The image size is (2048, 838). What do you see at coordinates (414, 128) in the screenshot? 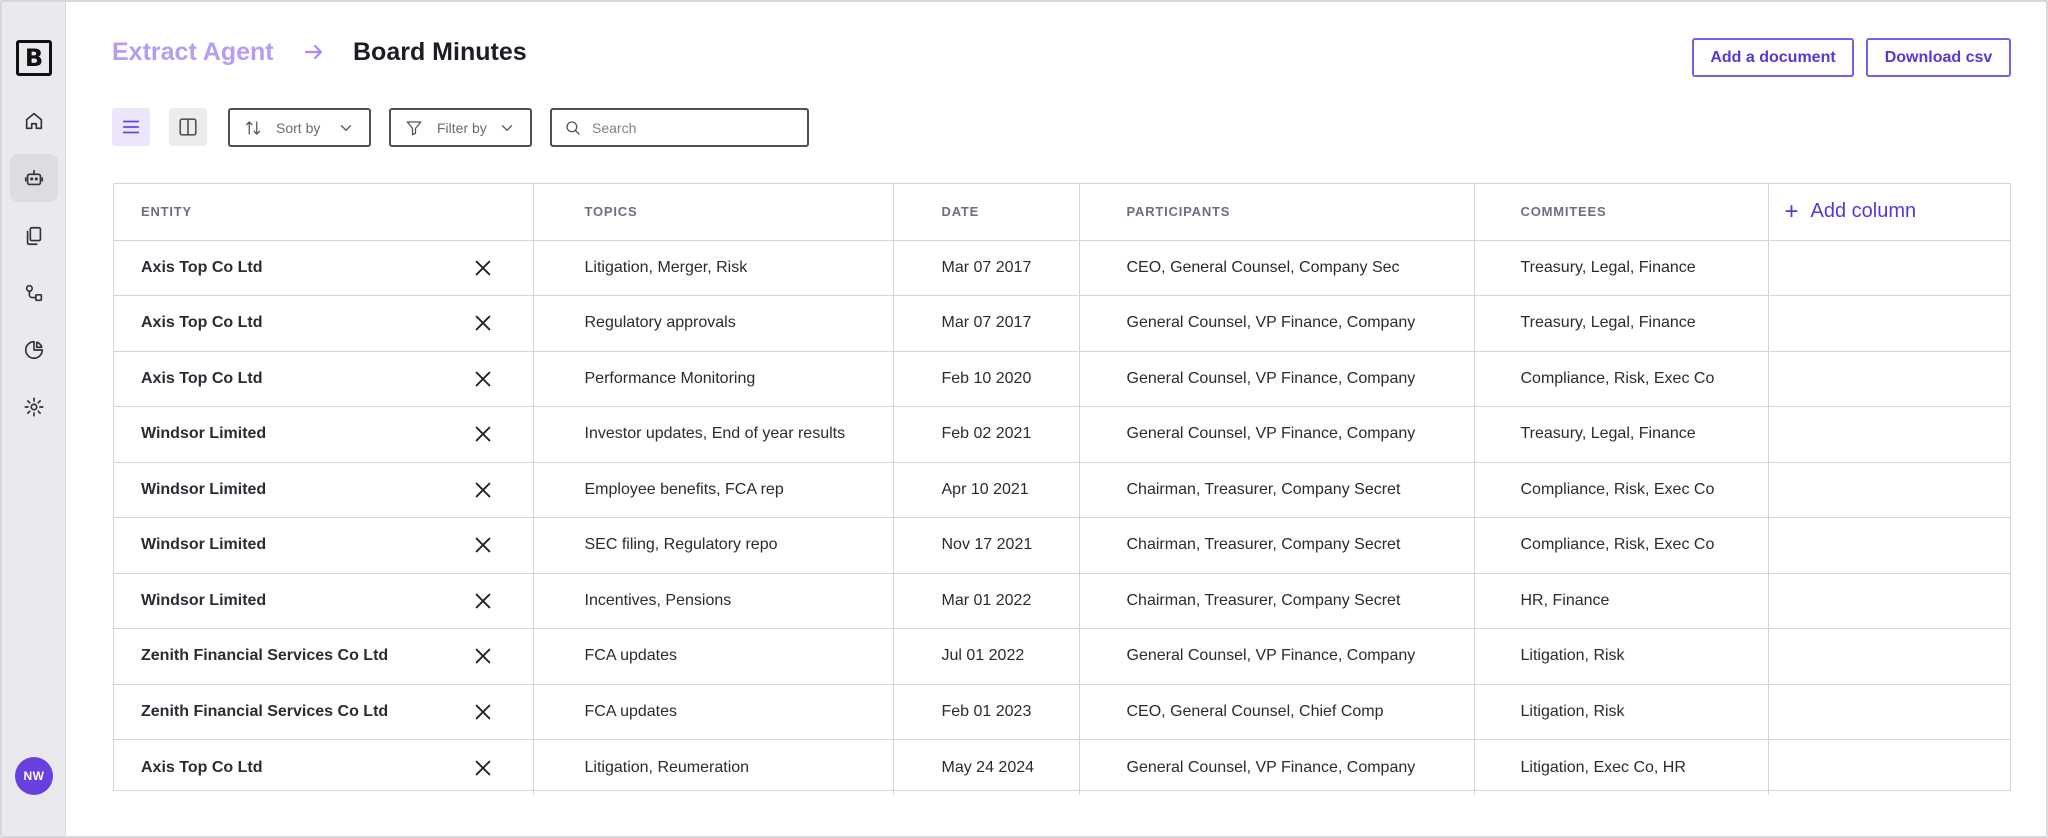
I see `filter-icon` at bounding box center [414, 128].